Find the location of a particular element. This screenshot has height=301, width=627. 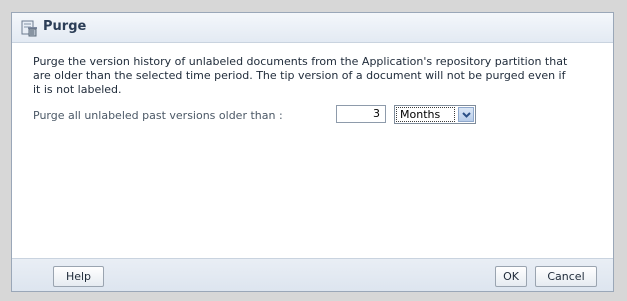

chevron-down-icon is located at coordinates (466, 115).